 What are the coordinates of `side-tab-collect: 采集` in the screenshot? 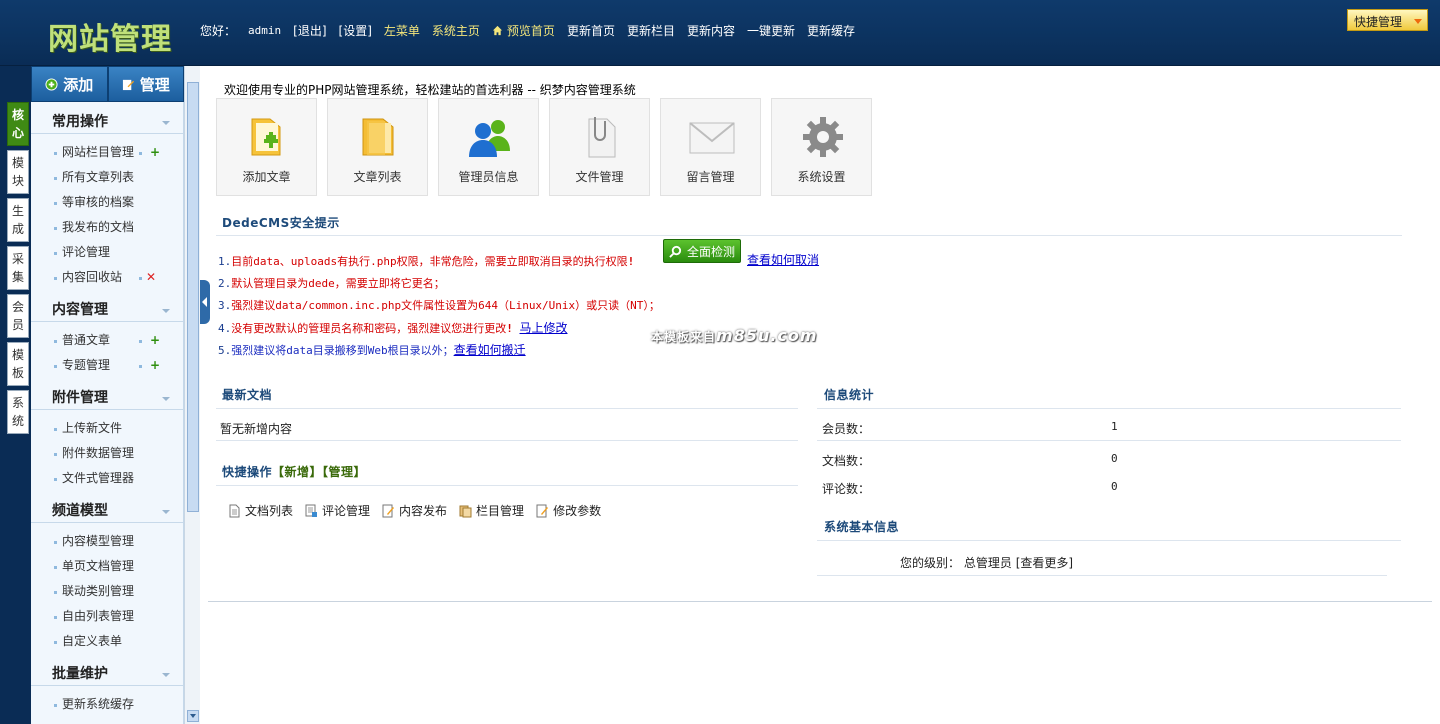 It's located at (18, 268).